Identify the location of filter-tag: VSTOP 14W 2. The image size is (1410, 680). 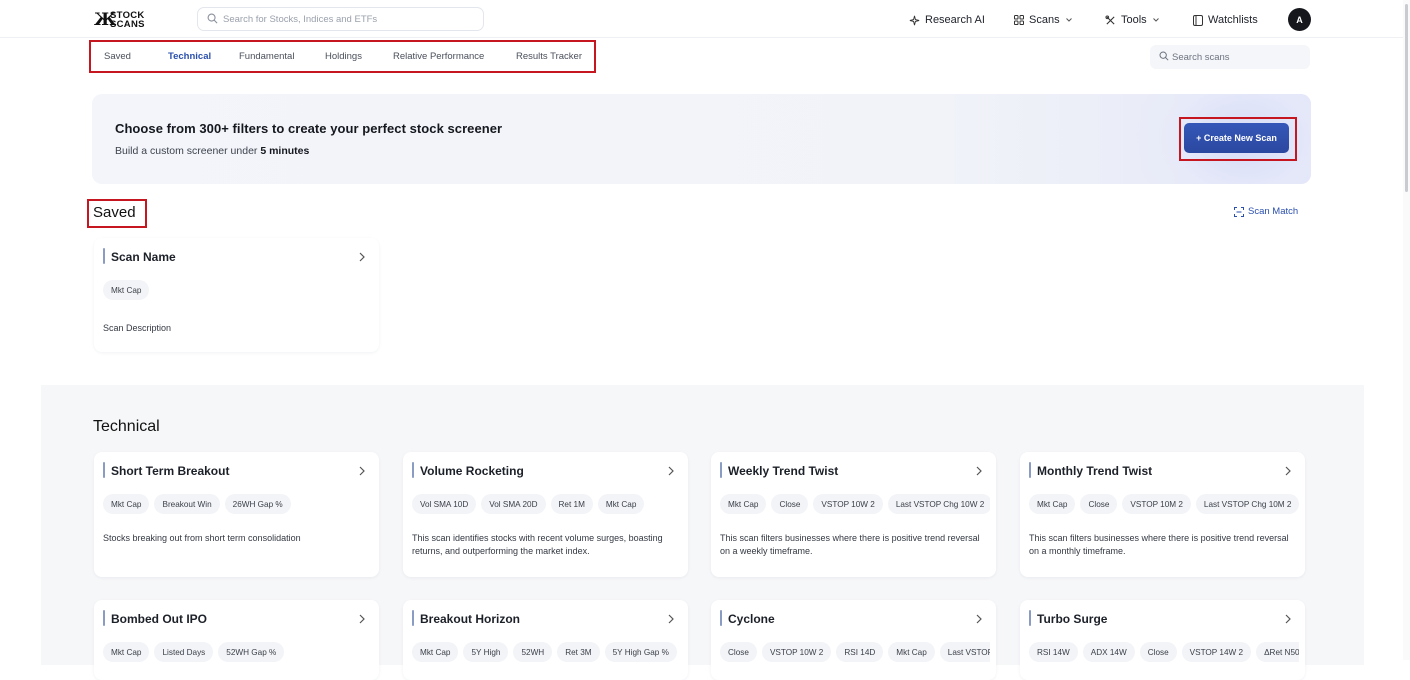
(1216, 652).